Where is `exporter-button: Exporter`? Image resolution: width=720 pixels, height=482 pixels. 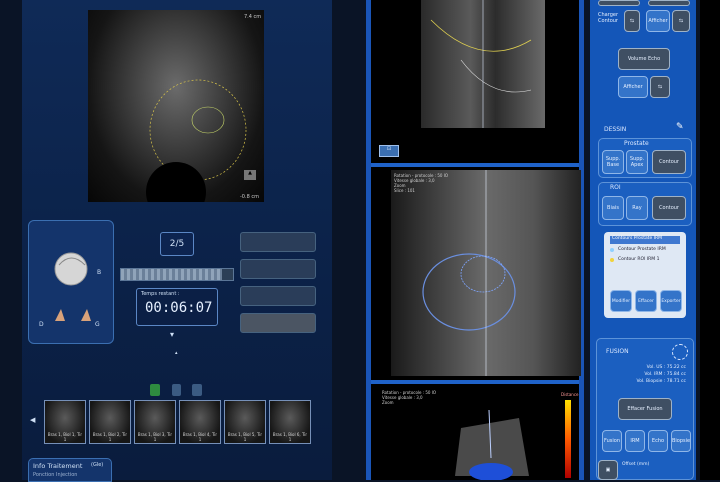 exporter-button: Exporter is located at coordinates (671, 301).